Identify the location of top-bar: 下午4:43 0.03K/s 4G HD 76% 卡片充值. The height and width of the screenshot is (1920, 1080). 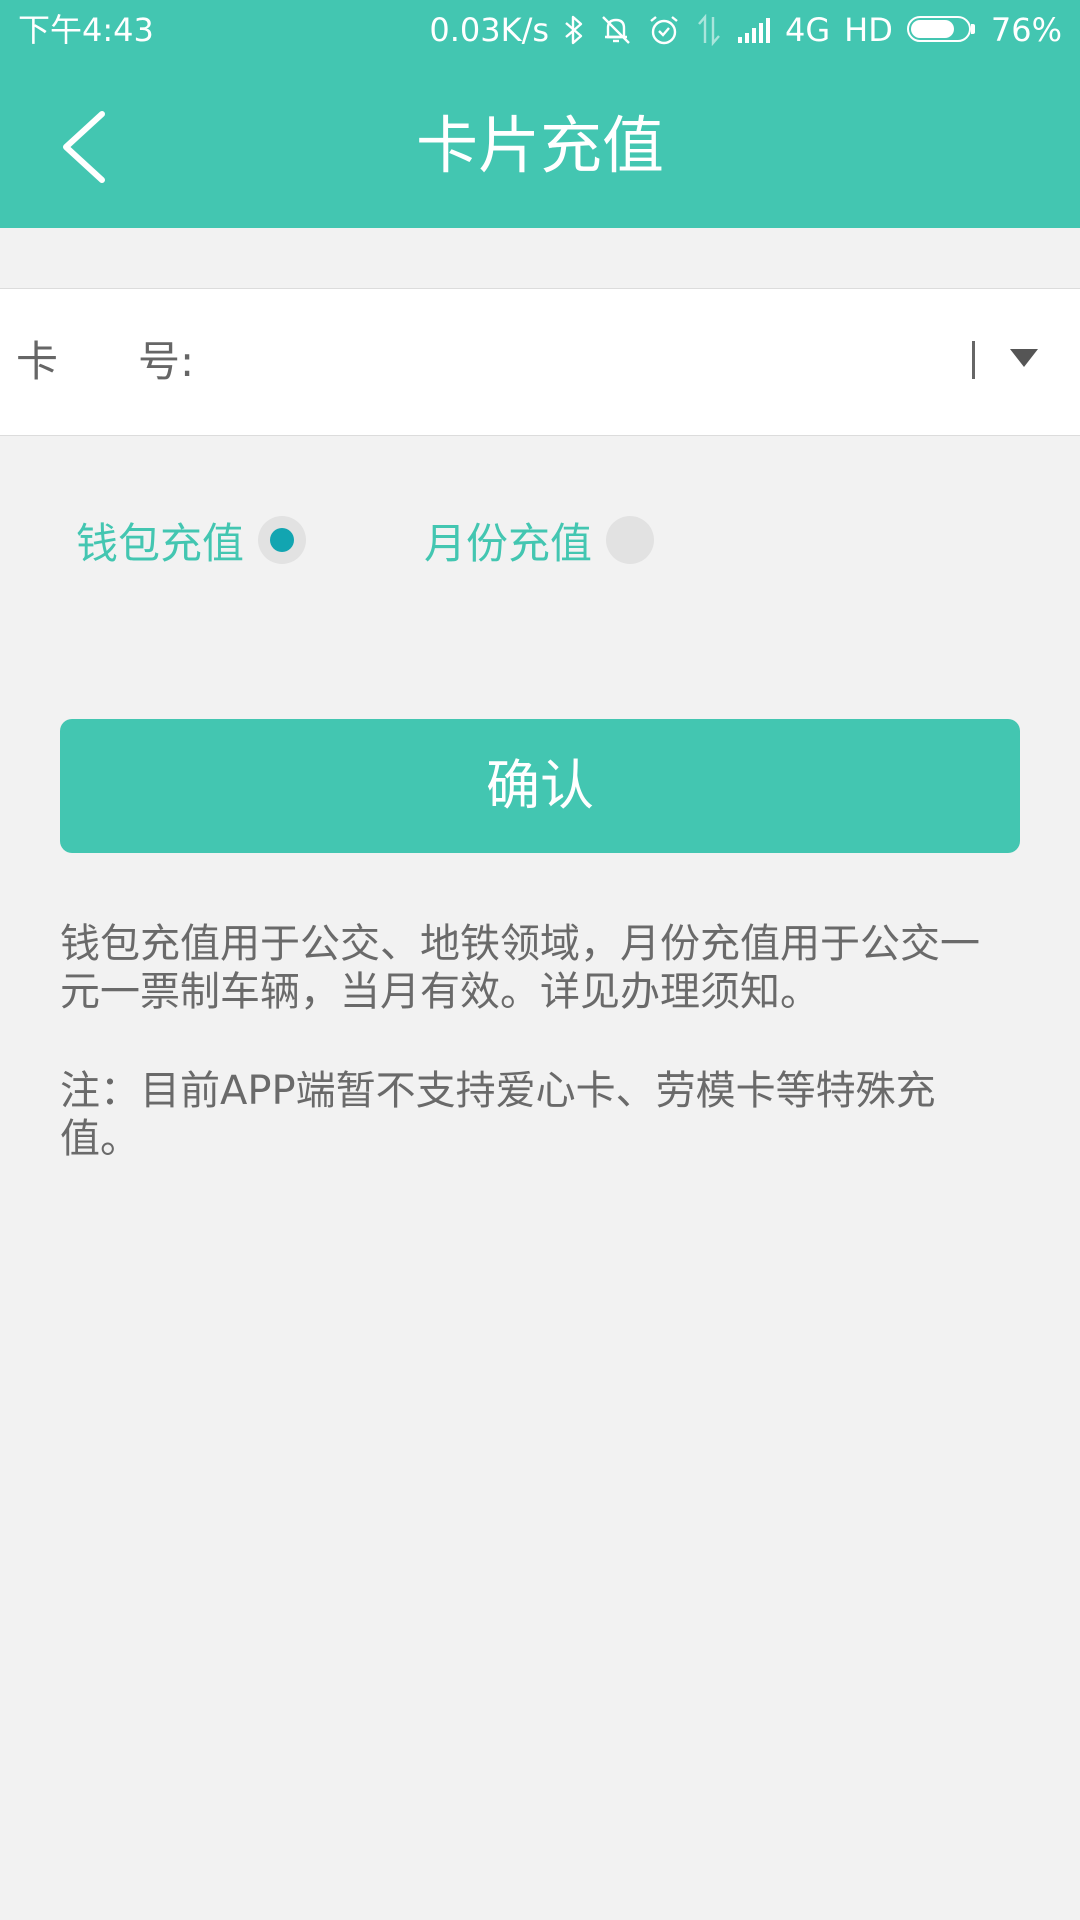
(540, 114).